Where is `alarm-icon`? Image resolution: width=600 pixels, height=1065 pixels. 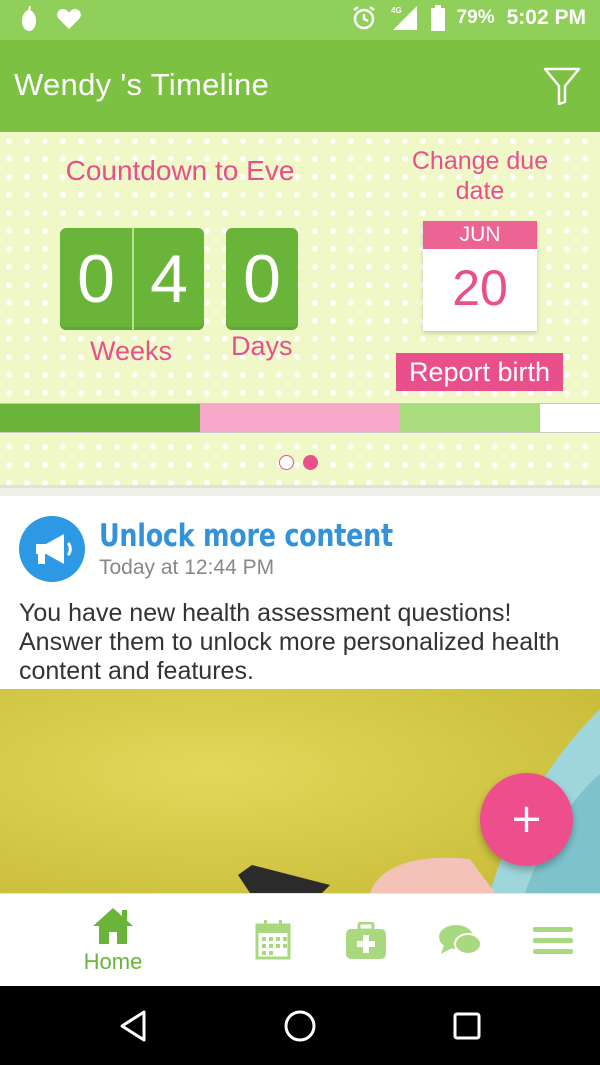 alarm-icon is located at coordinates (364, 18).